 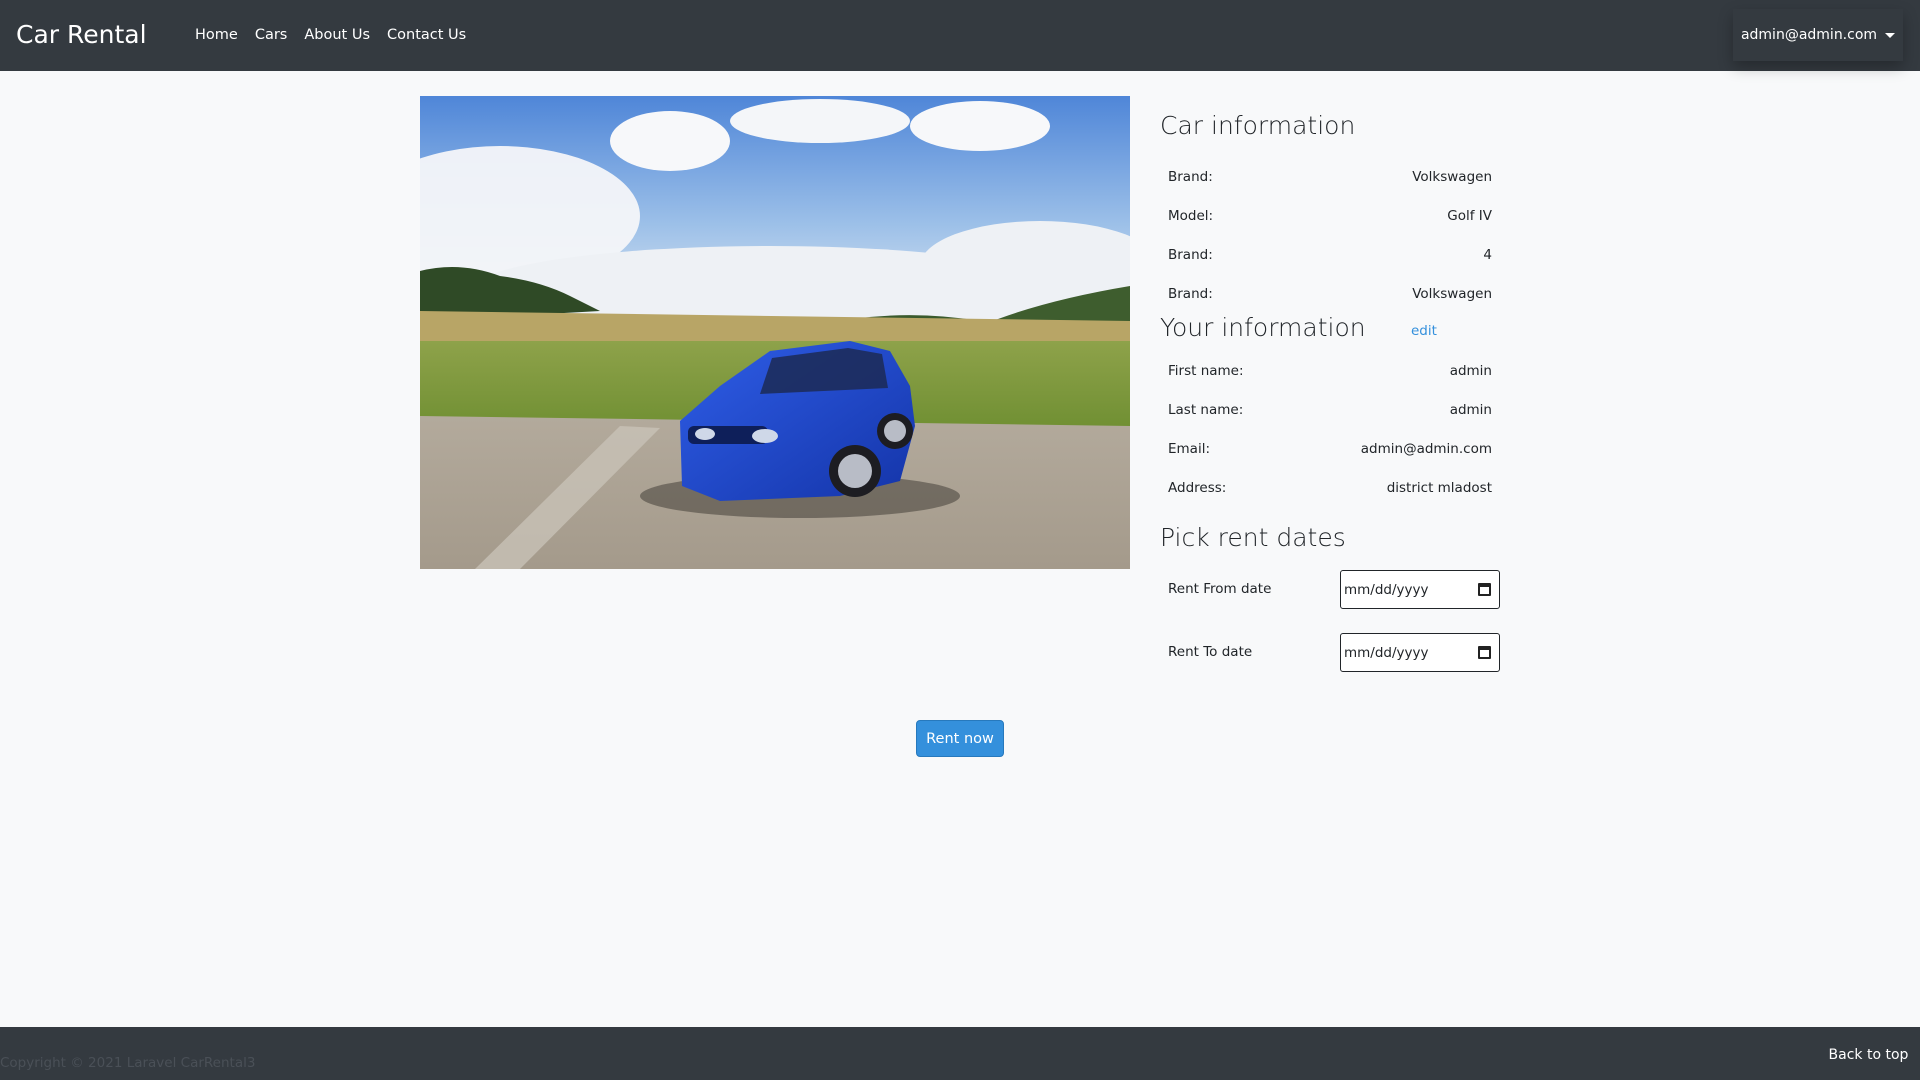 I want to click on edit-user-info-link: edit, so click(x=1424, y=331).